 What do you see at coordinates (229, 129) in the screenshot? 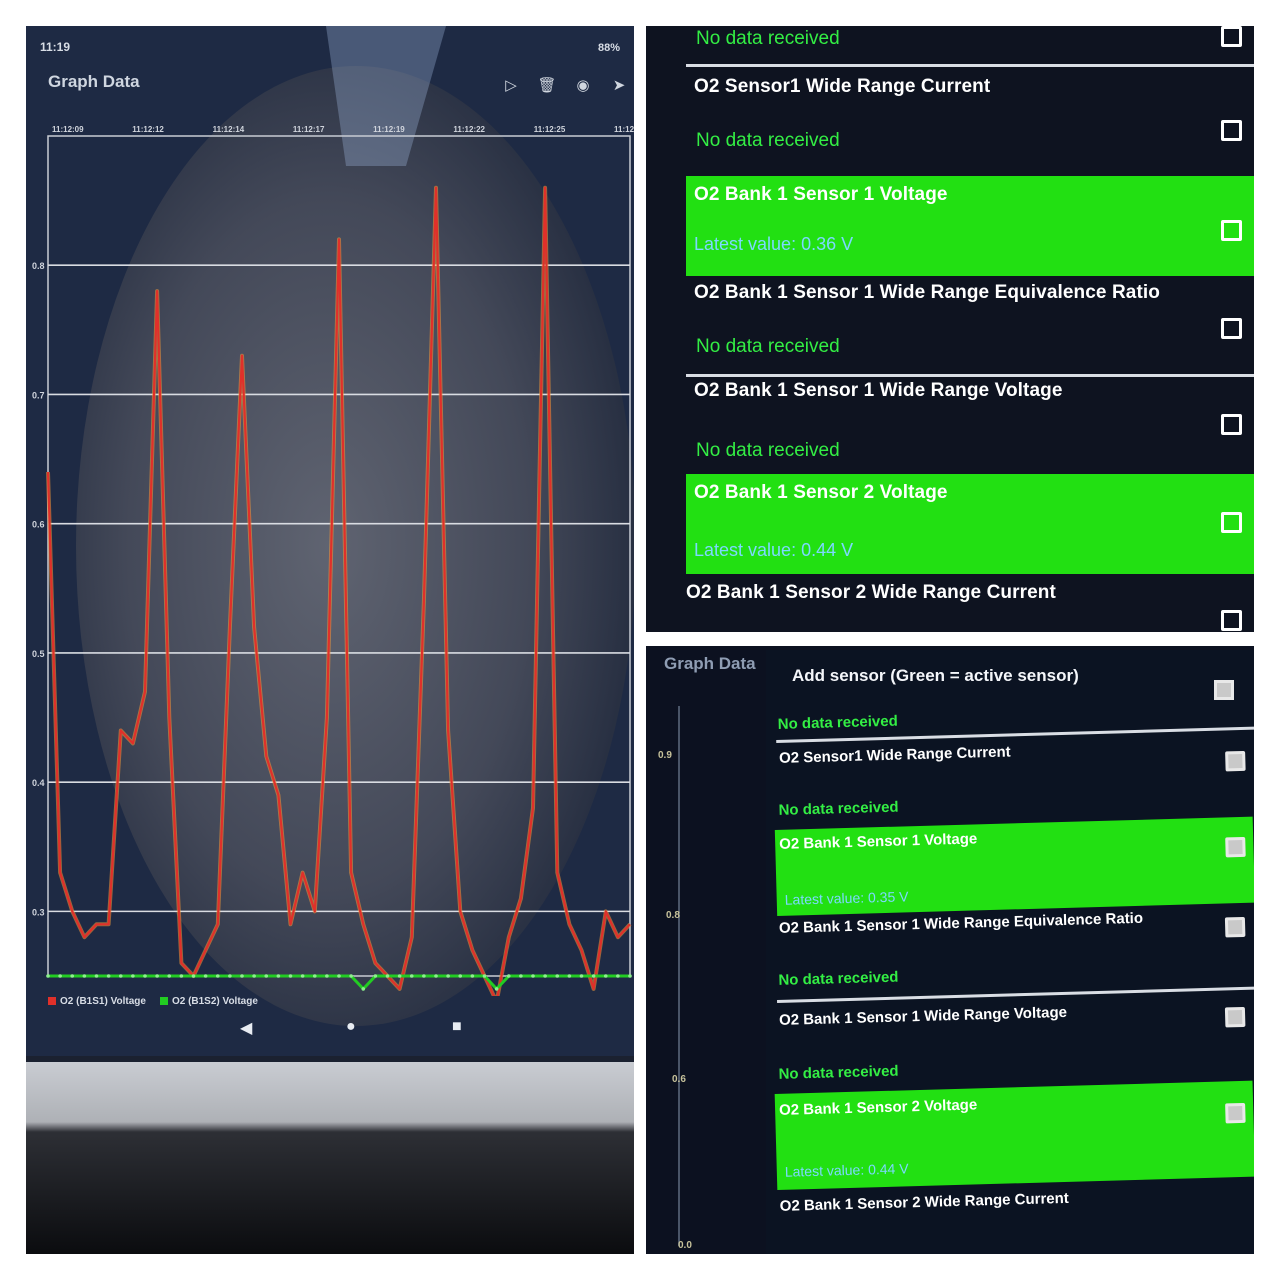
I see `x-tick-label: 11:12:14` at bounding box center [229, 129].